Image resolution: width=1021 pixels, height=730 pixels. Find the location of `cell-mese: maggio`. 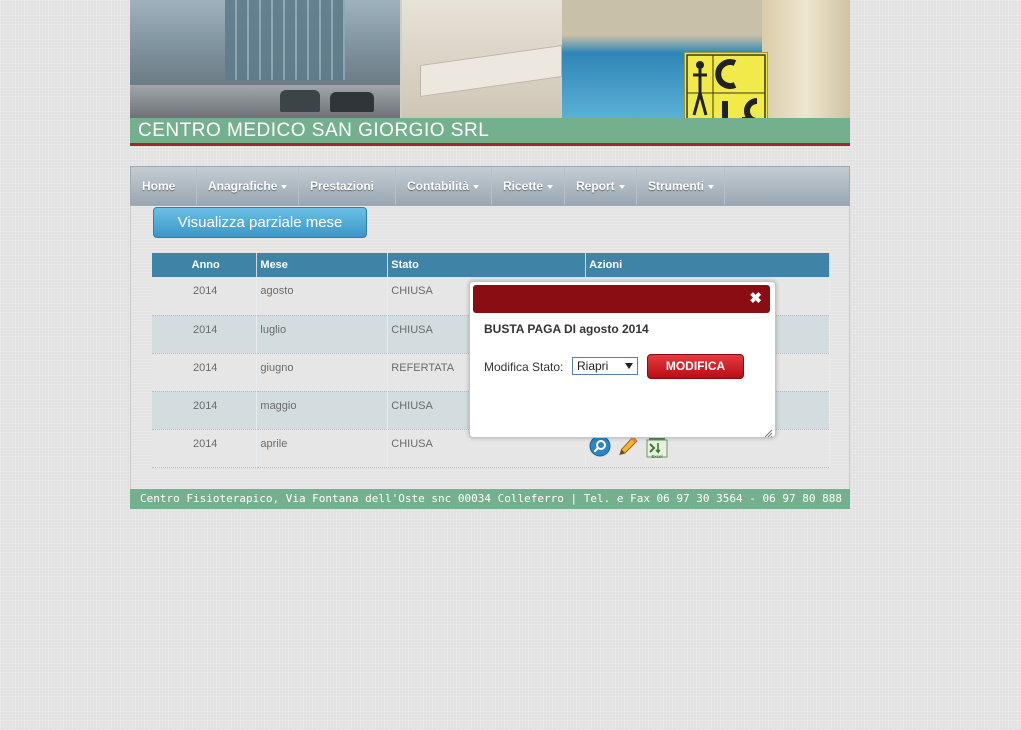

cell-mese: maggio is located at coordinates (322, 410).